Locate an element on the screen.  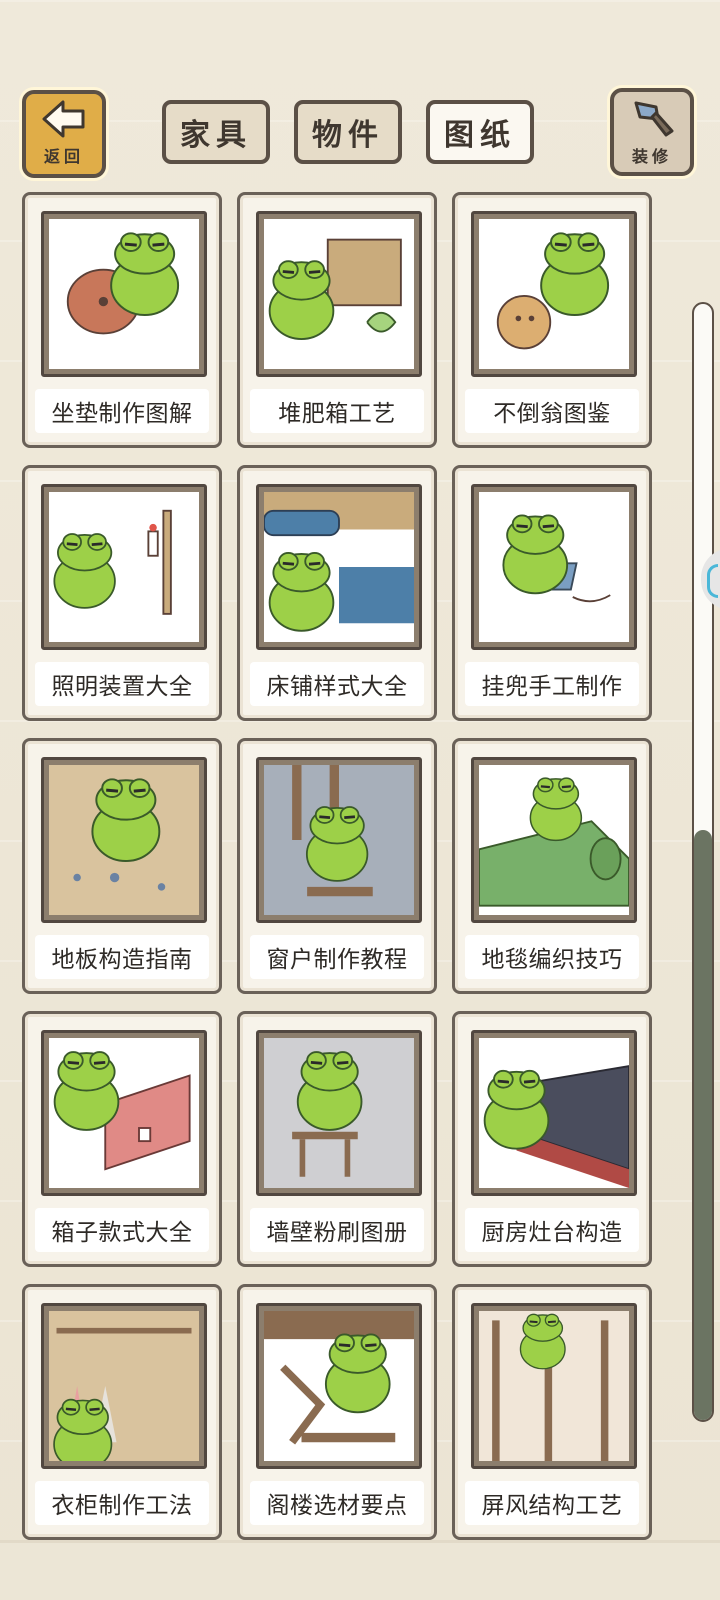
blueprint-label: 不倒翁图鉴 is located at coordinates (552, 411).